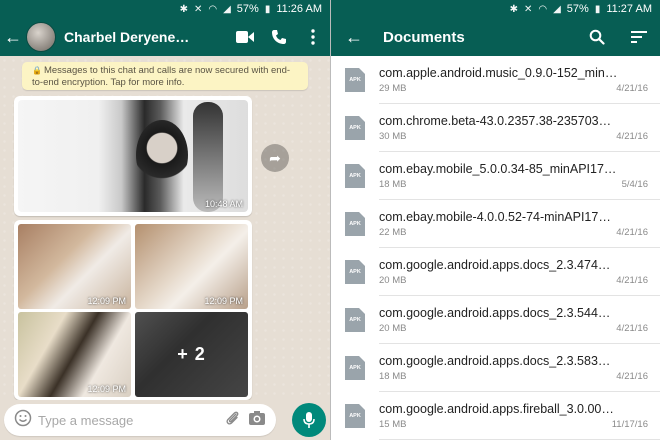  Describe the element at coordinates (37, 70) in the screenshot. I see `lock-icon: 🔒` at that location.